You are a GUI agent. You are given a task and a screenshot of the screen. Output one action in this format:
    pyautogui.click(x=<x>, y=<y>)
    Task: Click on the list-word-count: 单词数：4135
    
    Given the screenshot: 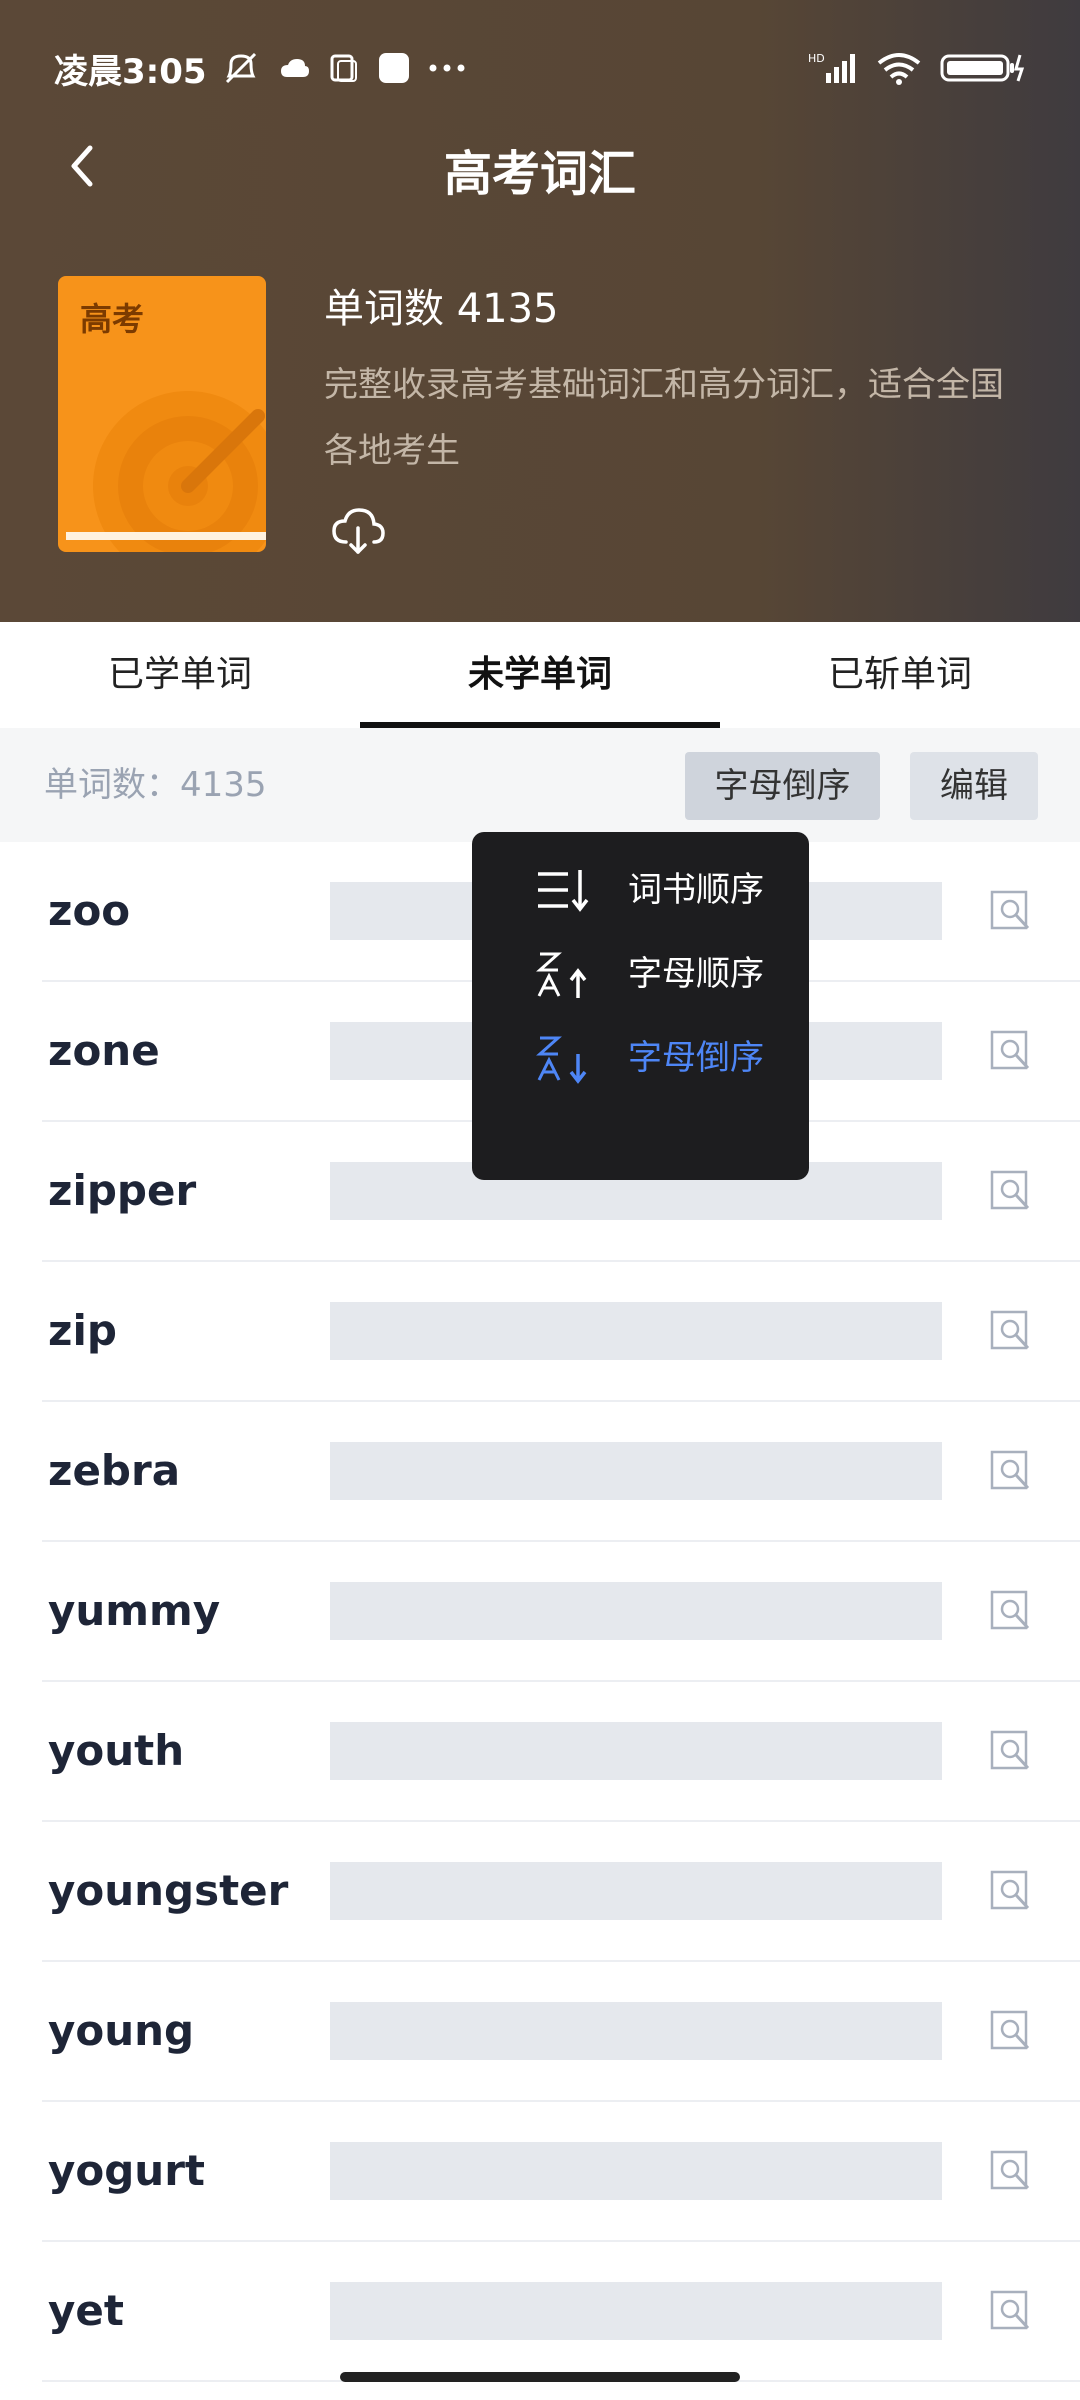 What is the action you would take?
    pyautogui.click(x=155, y=785)
    